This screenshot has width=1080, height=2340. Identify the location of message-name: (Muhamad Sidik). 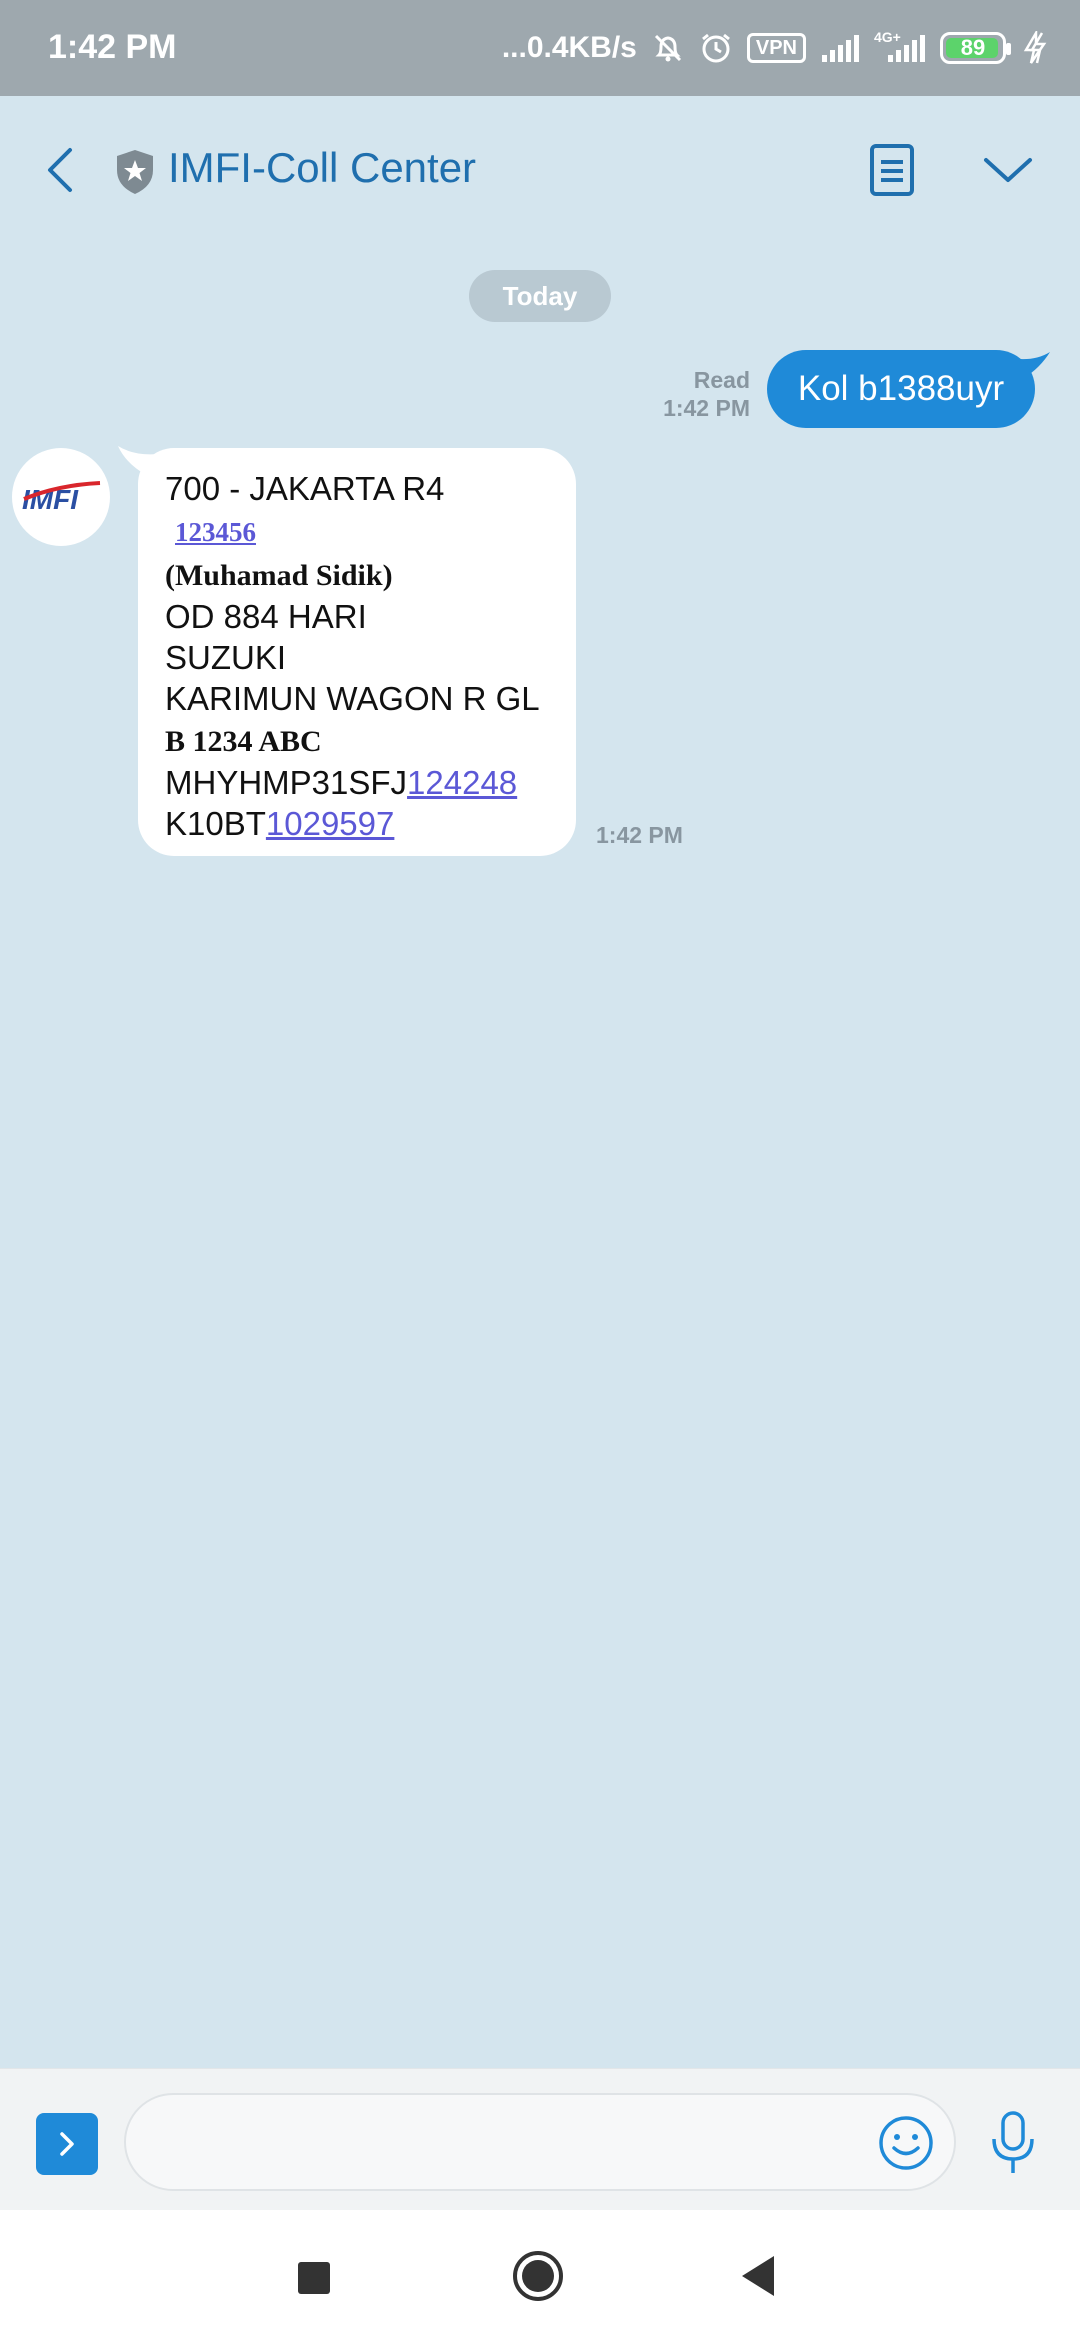
(279, 575).